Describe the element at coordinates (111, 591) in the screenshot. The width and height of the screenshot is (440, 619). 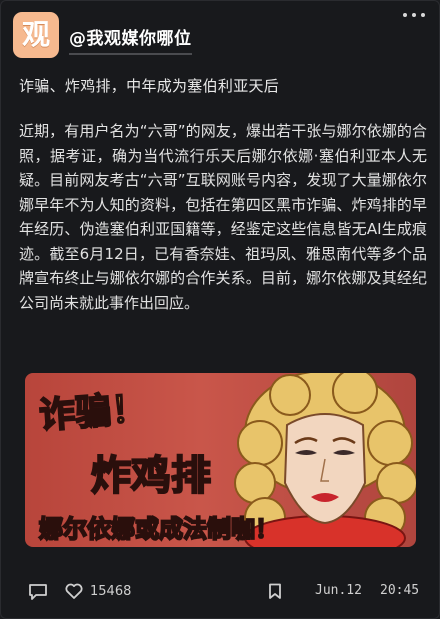
I see `like-count: 15468` at that location.